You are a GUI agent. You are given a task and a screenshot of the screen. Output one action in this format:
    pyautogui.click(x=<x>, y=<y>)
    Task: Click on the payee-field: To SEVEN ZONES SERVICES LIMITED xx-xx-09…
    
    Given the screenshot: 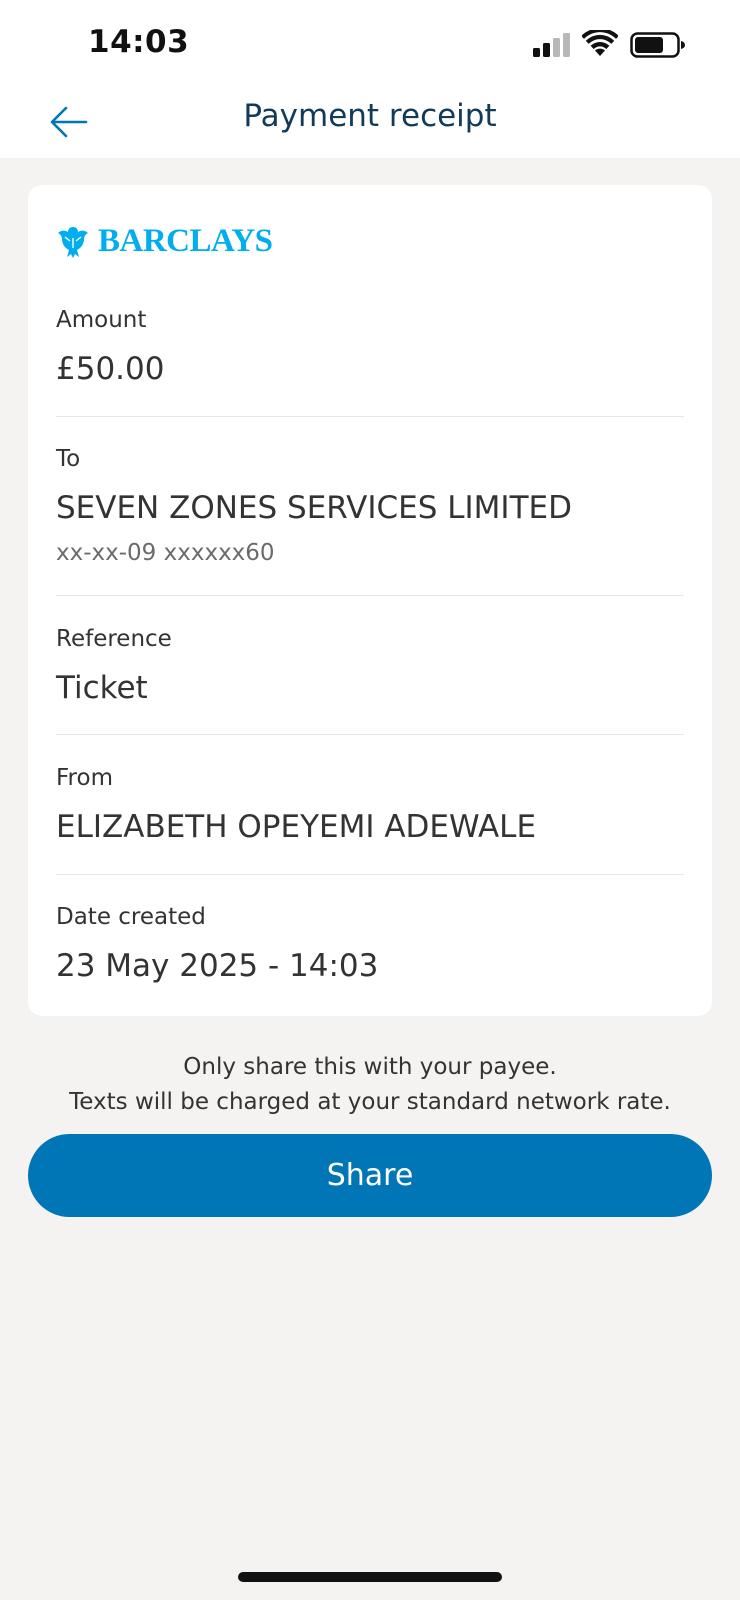 What is the action you would take?
    pyautogui.click(x=370, y=506)
    